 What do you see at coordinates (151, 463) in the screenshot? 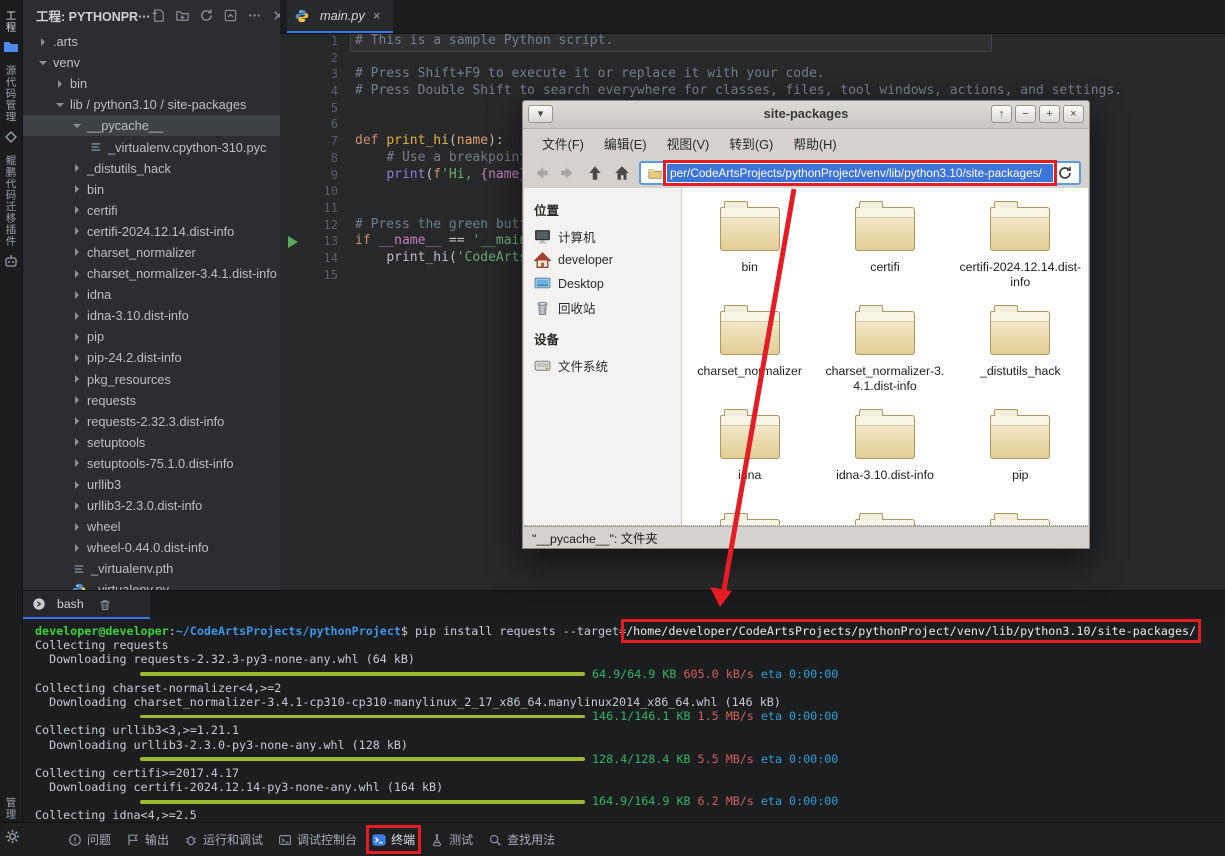
I see `tree-item: setuptools-75.1.0.dist-info` at bounding box center [151, 463].